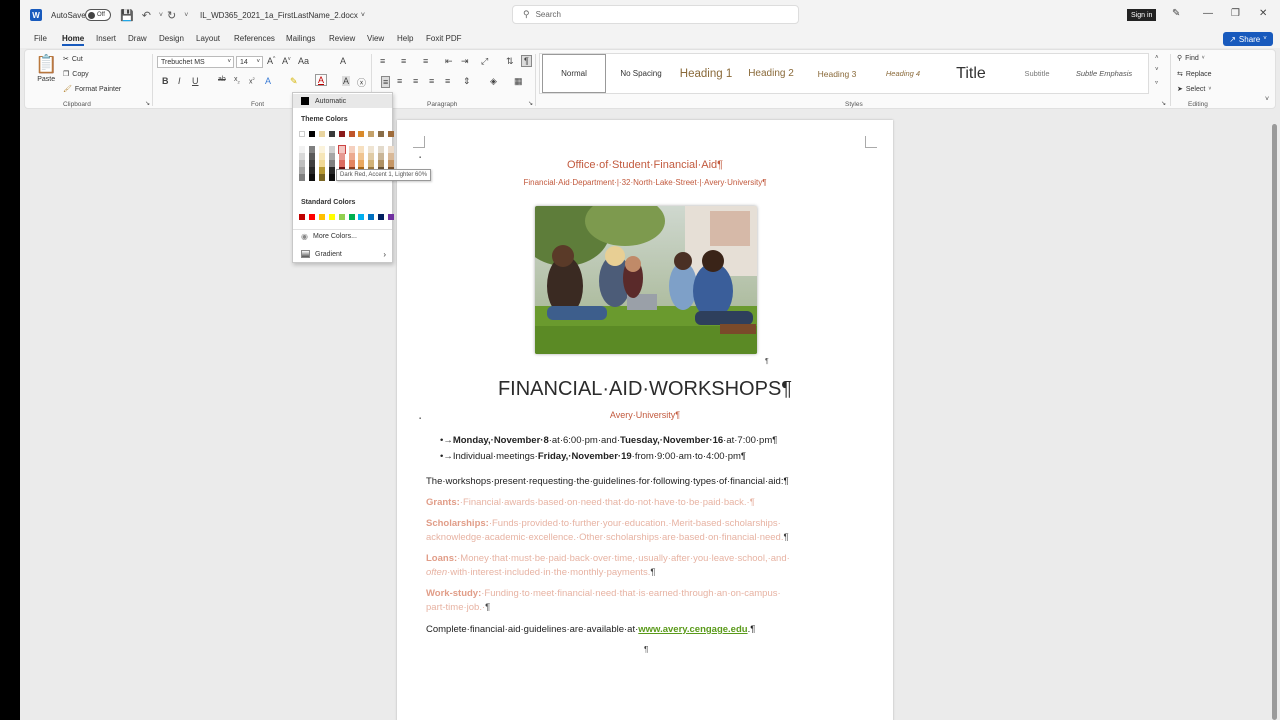  Describe the element at coordinates (447, 81) in the screenshot. I see `distributed-icon: ≡` at that location.